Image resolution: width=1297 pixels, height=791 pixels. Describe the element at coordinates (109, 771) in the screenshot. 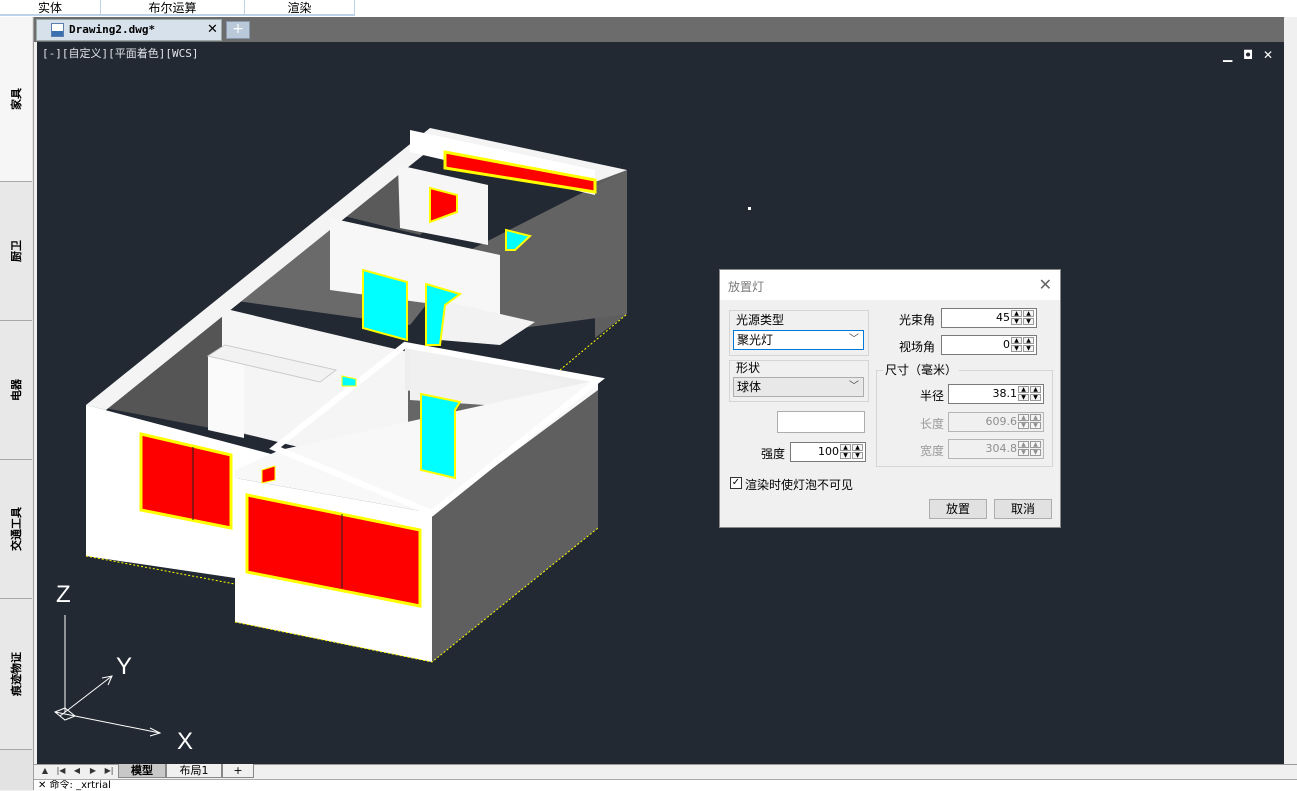

I see `last-tab-icon: ▶|` at that location.